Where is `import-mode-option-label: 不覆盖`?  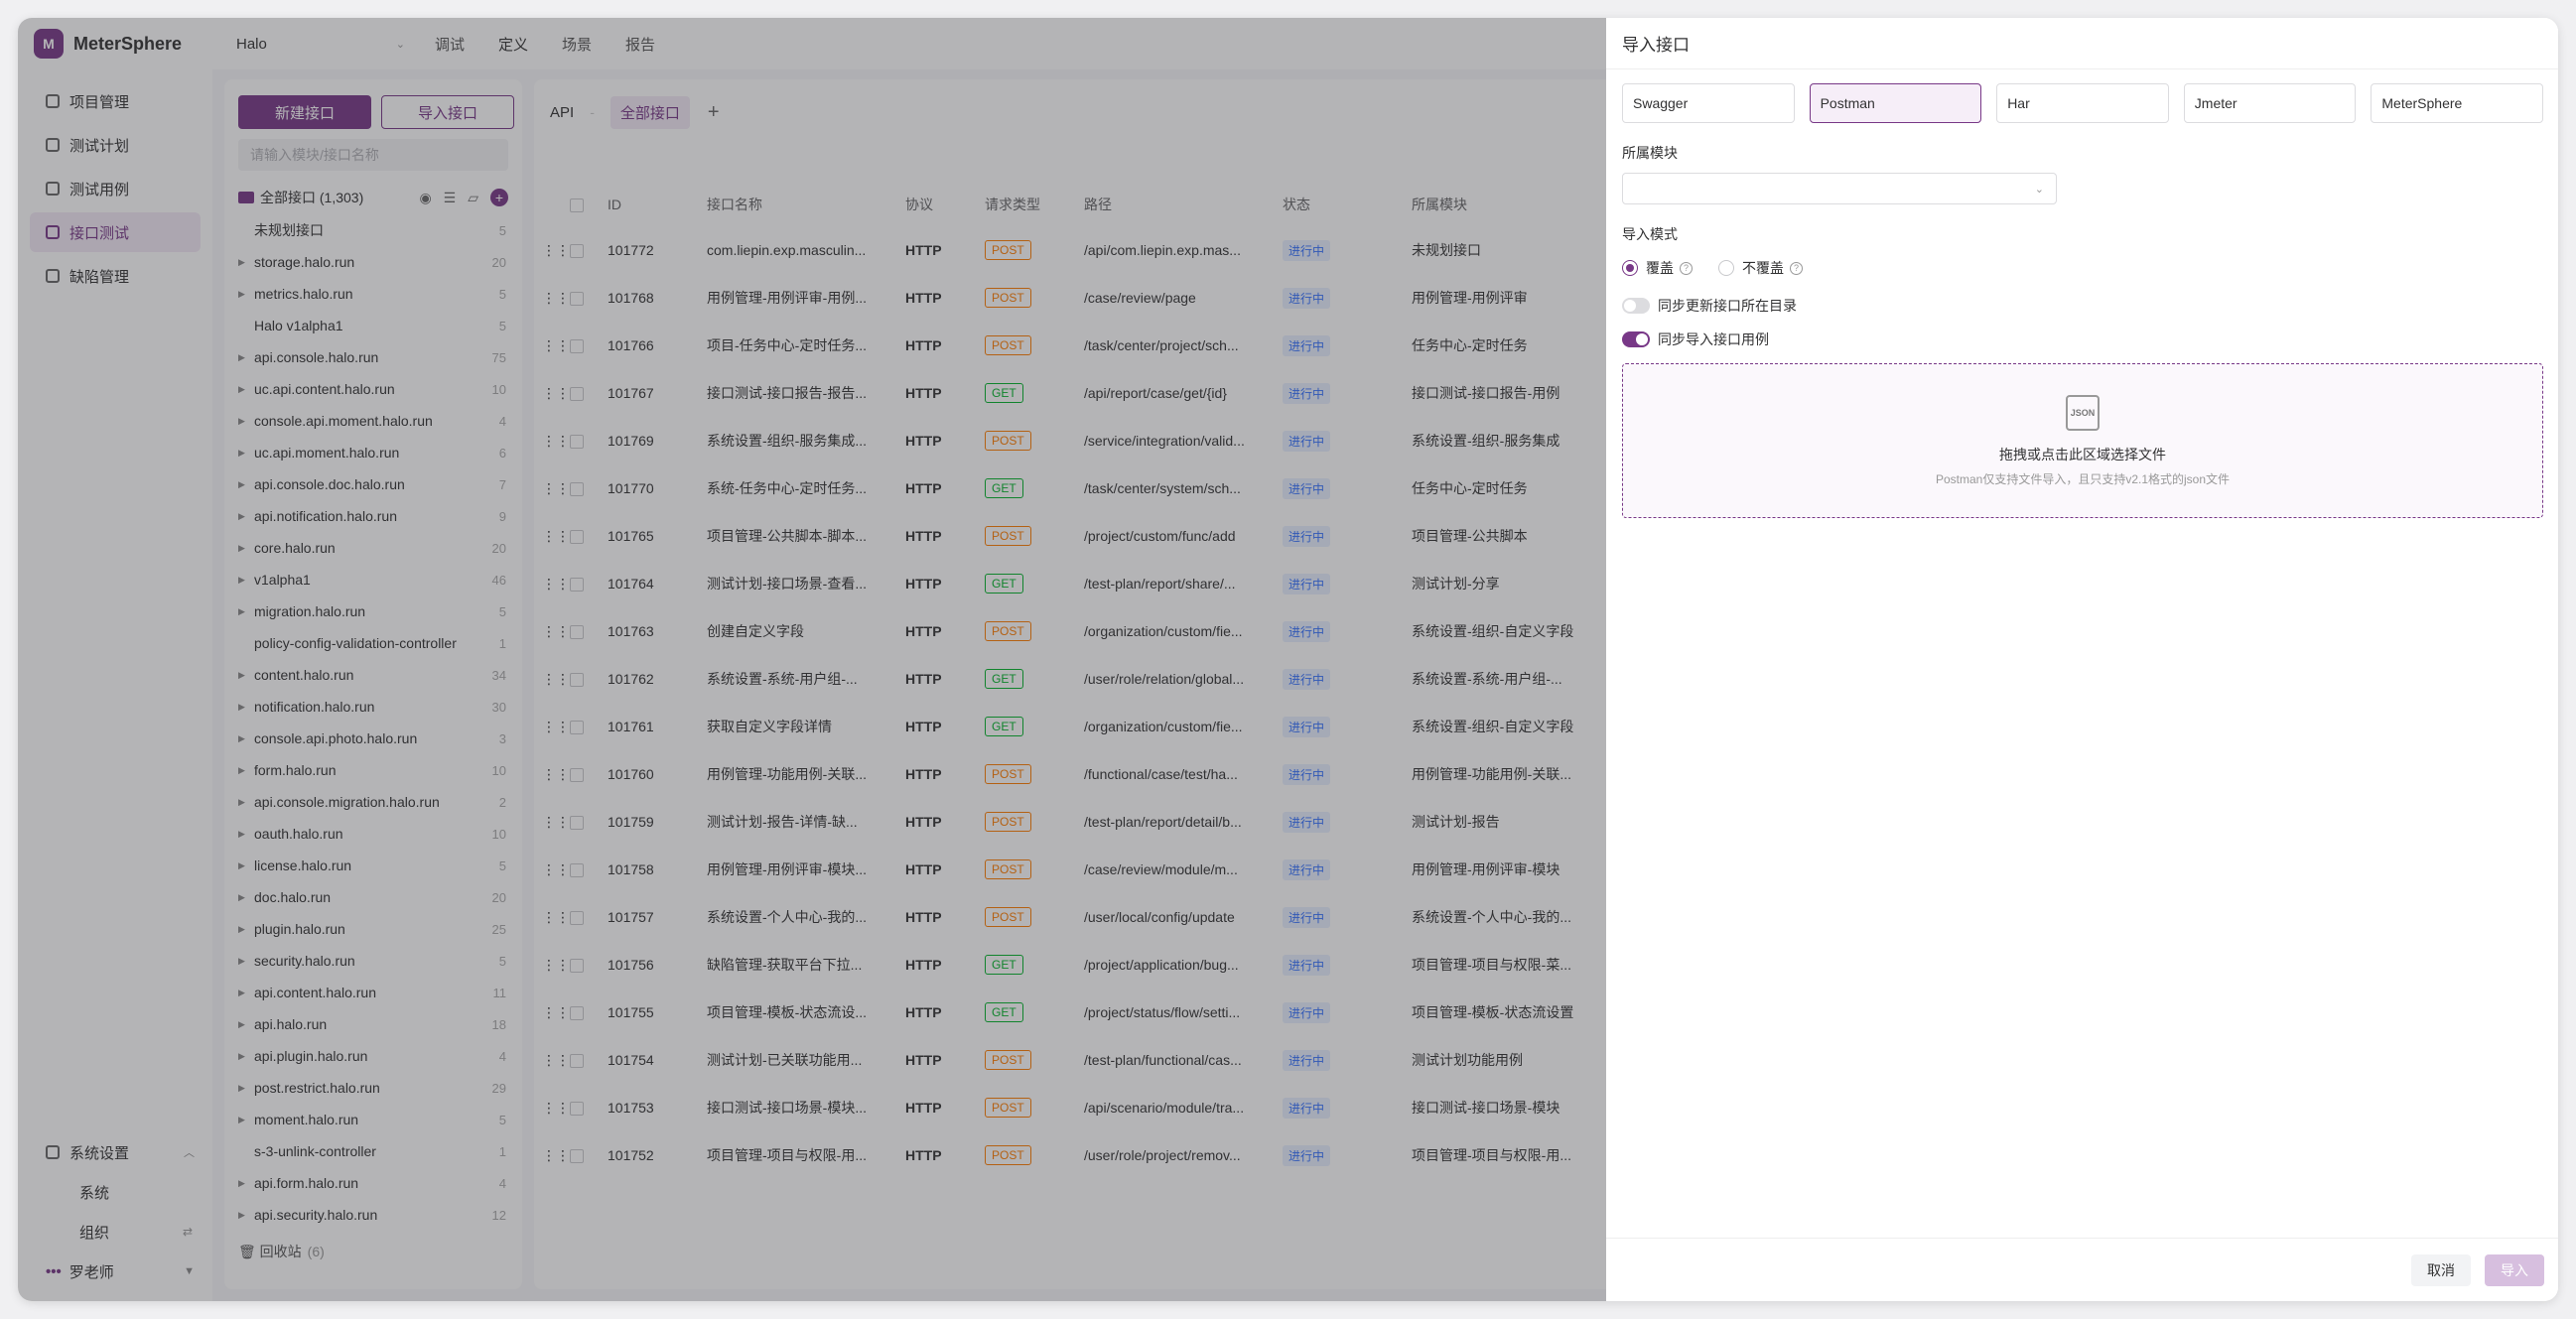
import-mode-option-label: 不覆盖 is located at coordinates (1763, 268).